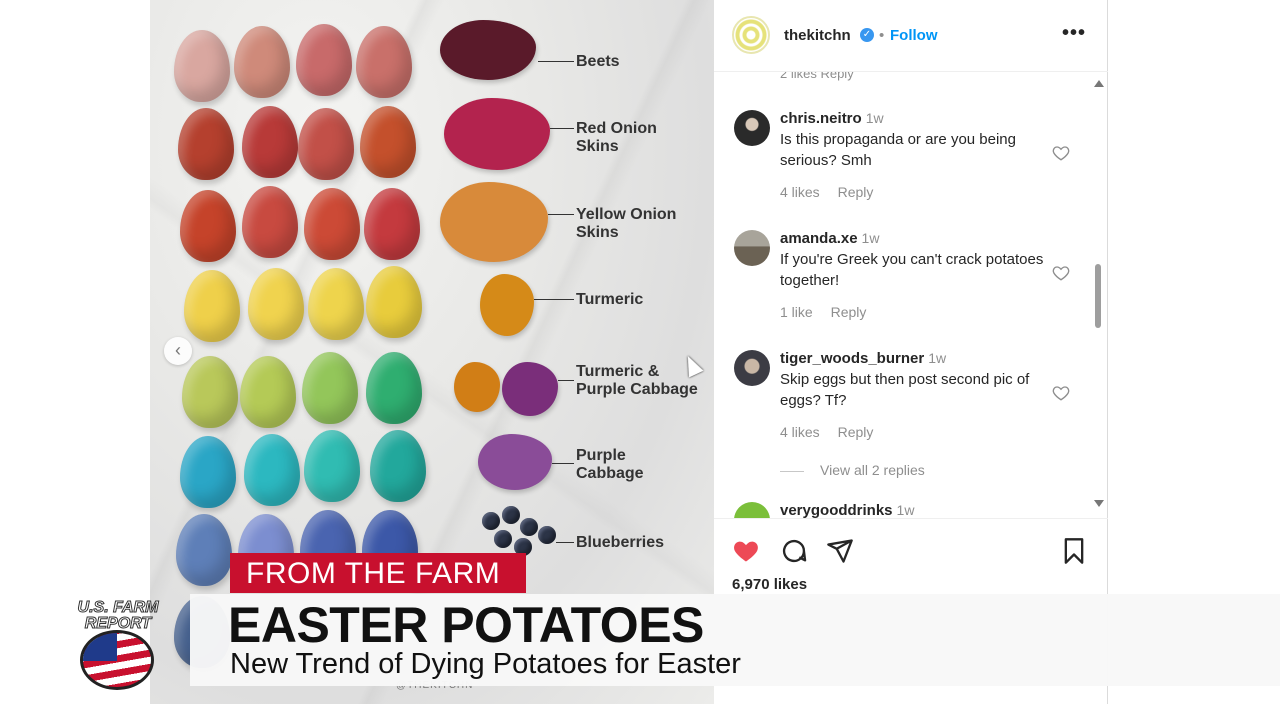  What do you see at coordinates (840, 551) in the screenshot?
I see `share-send-icon` at bounding box center [840, 551].